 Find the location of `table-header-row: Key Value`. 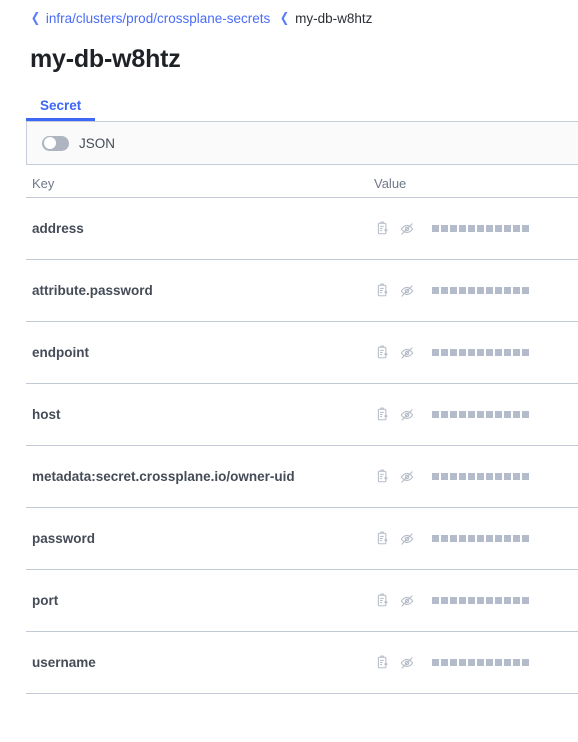

table-header-row: Key Value is located at coordinates (302, 181).